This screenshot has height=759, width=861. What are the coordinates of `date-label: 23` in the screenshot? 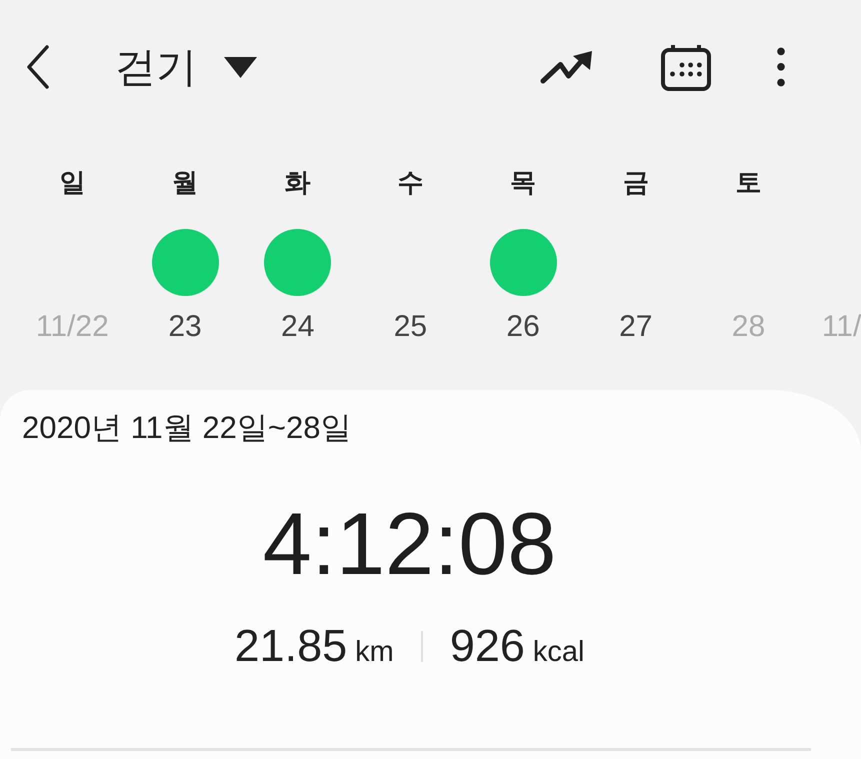 It's located at (185, 326).